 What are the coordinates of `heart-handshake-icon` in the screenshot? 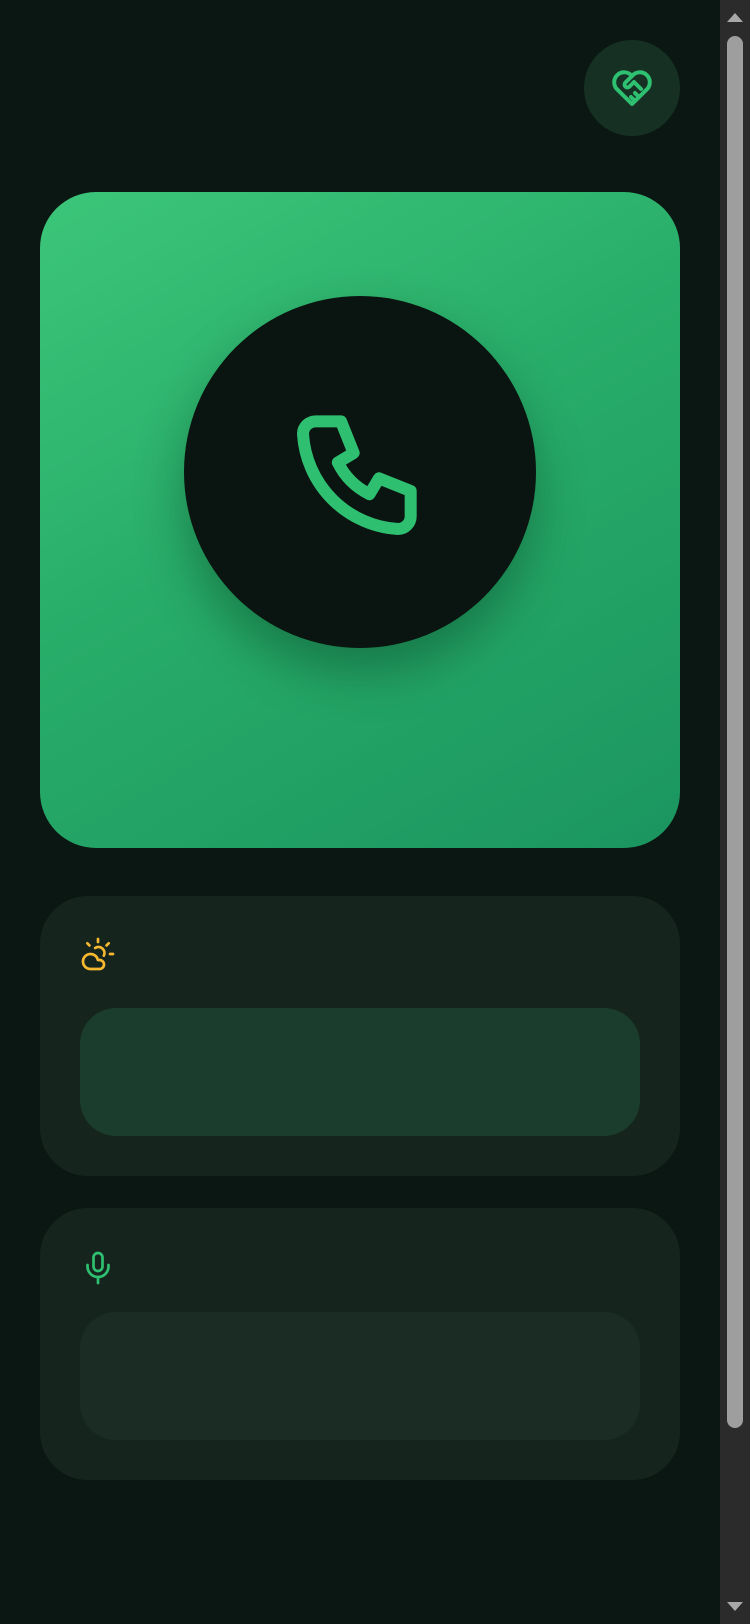 It's located at (632, 88).